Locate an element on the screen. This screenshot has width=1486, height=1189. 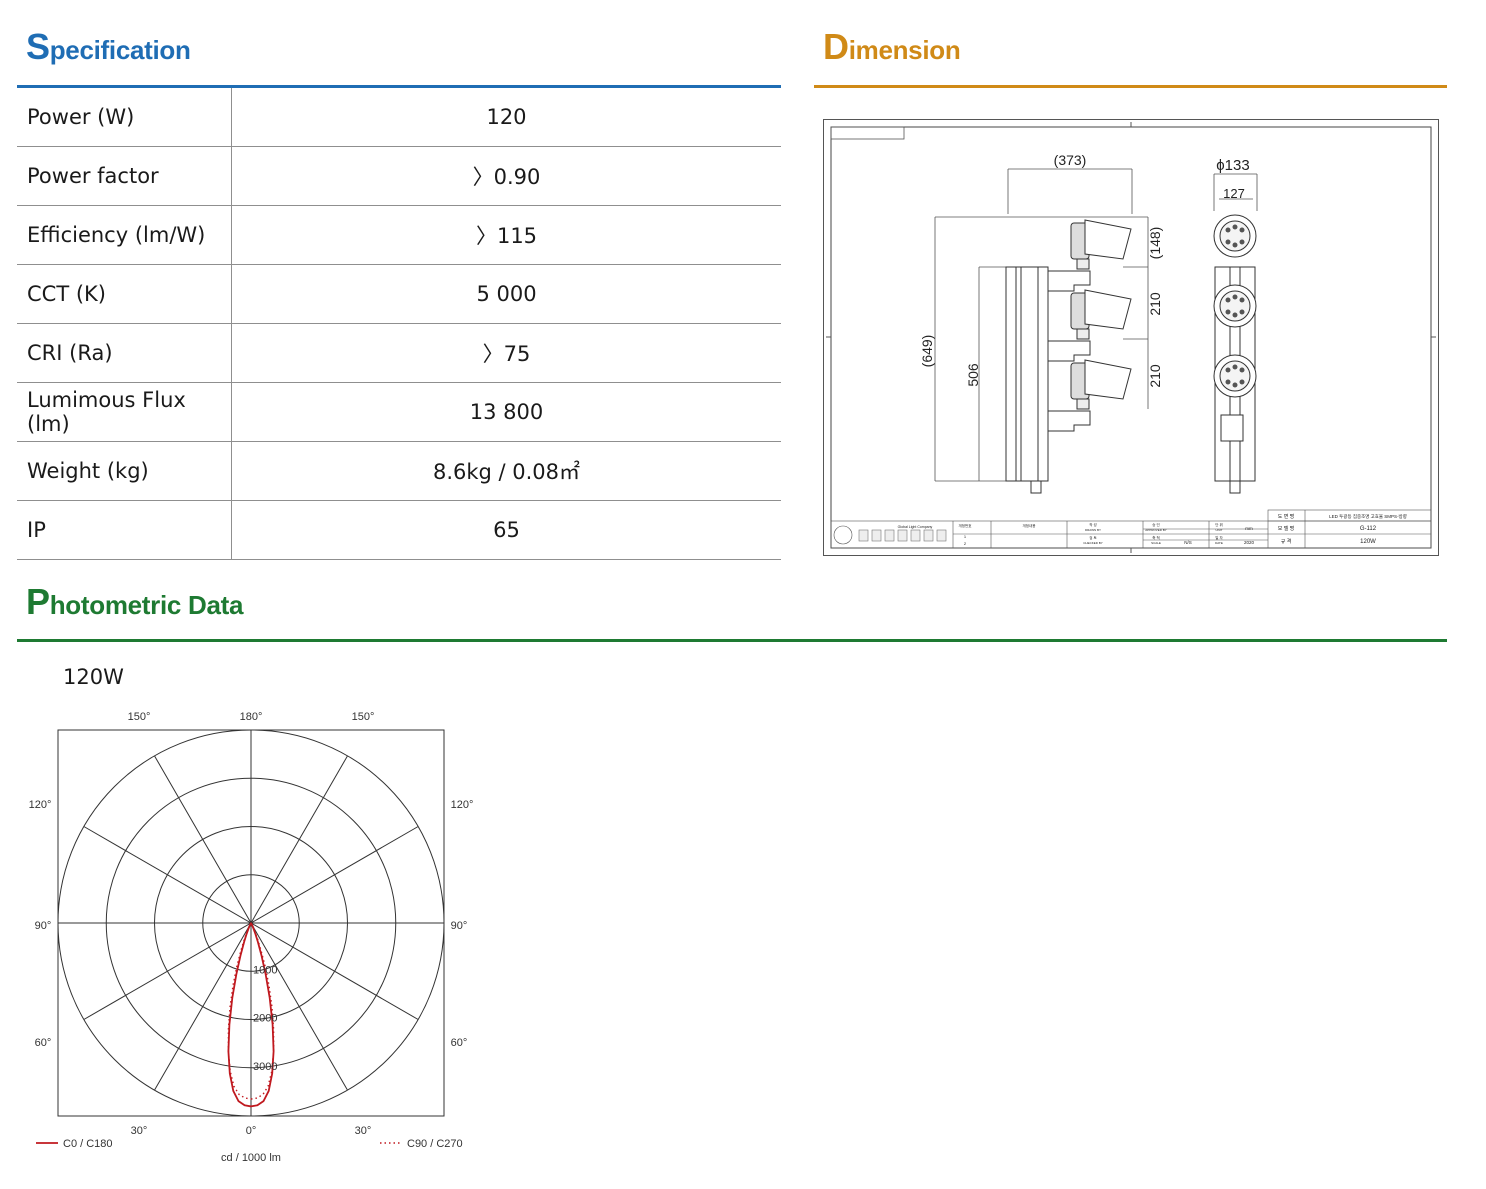
dimension-title: Dimension is located at coordinates (892, 46).